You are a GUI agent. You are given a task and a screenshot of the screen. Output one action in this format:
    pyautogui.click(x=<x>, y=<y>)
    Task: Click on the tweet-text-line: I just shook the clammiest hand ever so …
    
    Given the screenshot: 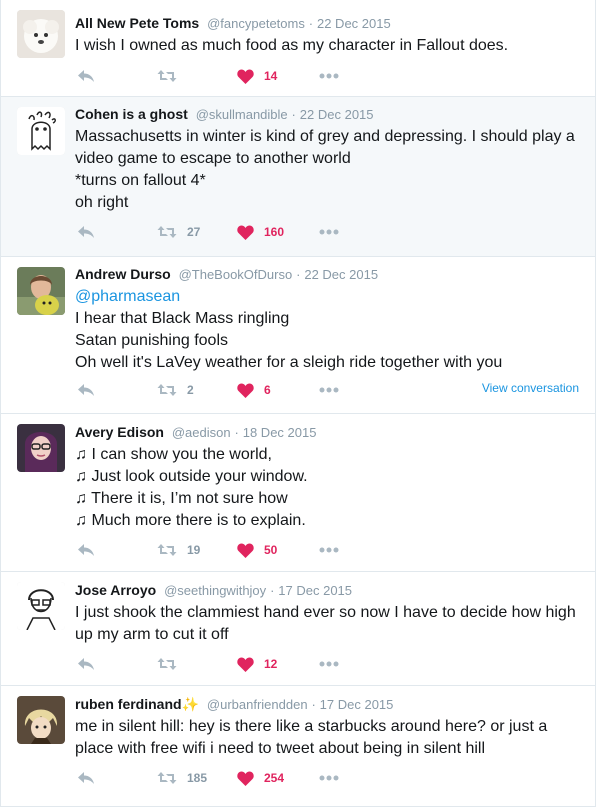 What is the action you would take?
    pyautogui.click(x=325, y=612)
    